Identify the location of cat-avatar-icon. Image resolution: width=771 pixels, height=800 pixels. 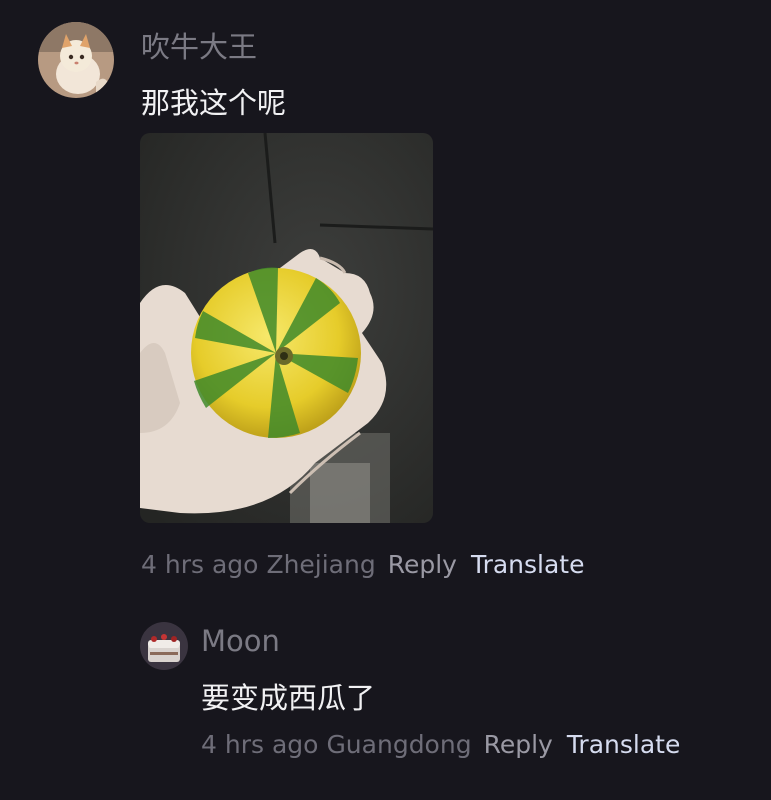
(76, 60).